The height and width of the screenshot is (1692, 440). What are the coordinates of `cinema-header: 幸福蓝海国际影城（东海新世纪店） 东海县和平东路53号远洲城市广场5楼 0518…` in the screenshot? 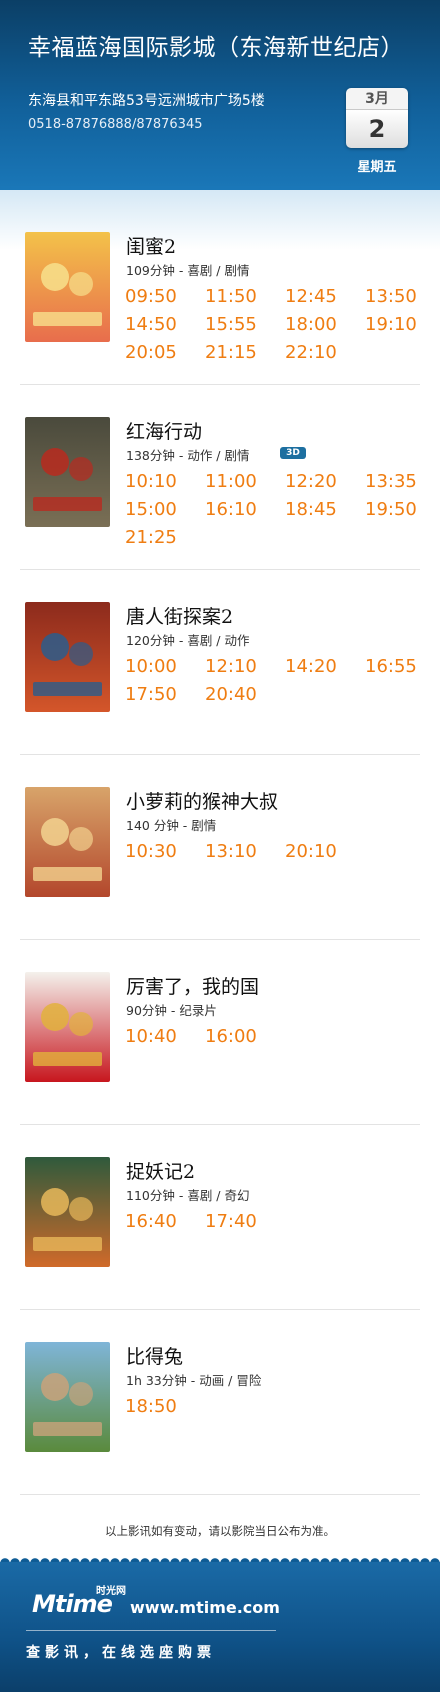 It's located at (220, 95).